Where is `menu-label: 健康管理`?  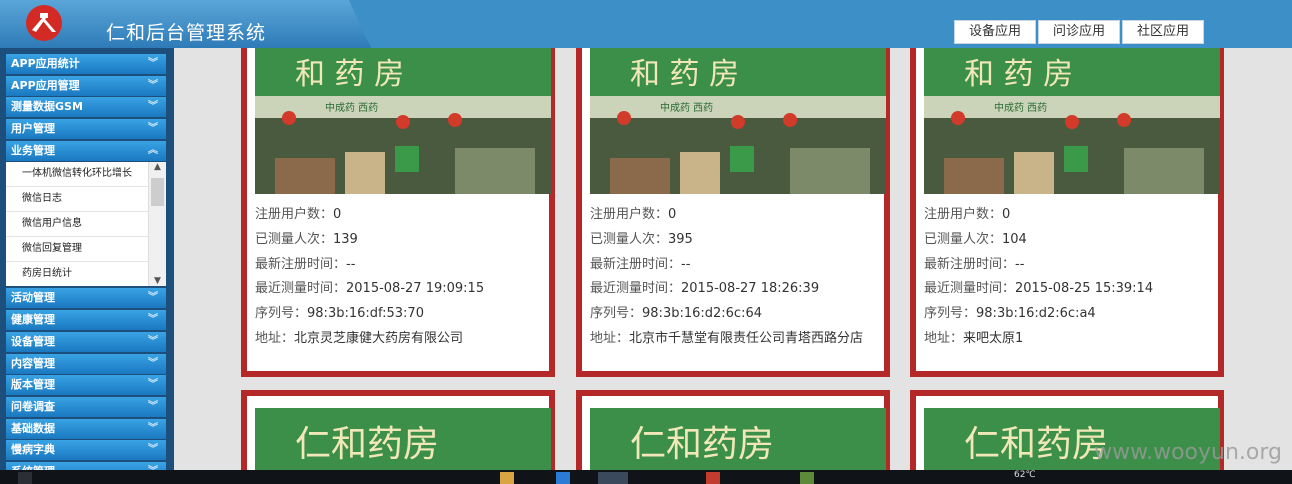 menu-label: 健康管理 is located at coordinates (33, 320).